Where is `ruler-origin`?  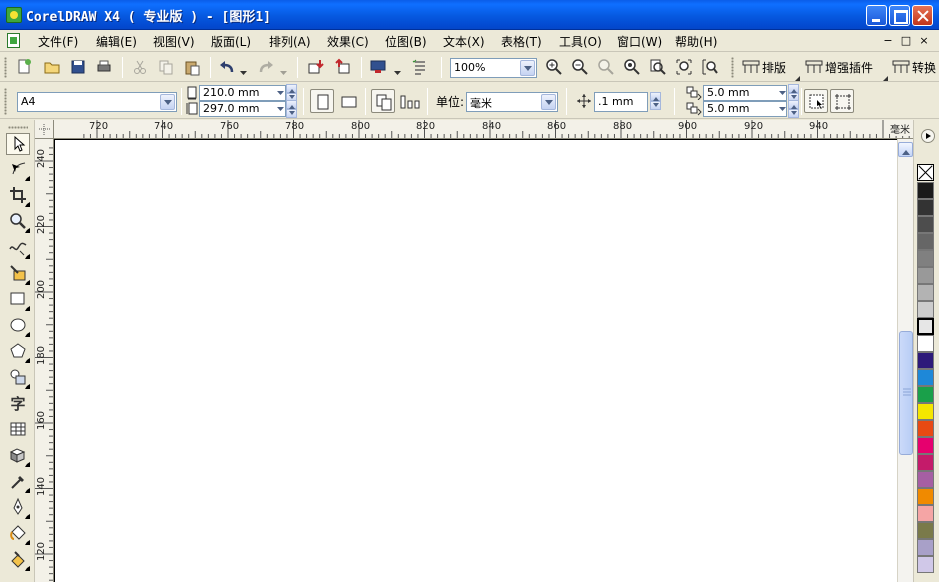 ruler-origin is located at coordinates (44, 129).